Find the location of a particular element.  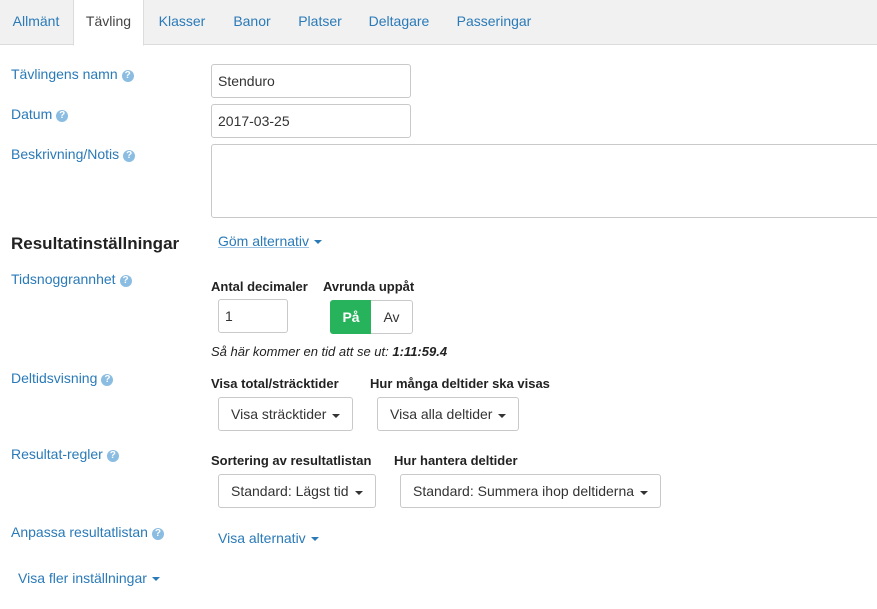

hide-options-link: Göm alternativ is located at coordinates (270, 241).